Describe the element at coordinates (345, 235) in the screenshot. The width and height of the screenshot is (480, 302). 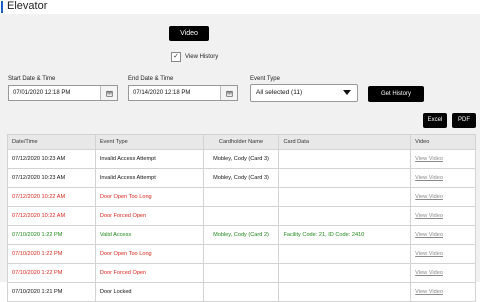
I see `cell-card-data: Facility Code: 21, ID Code: 2410` at that location.